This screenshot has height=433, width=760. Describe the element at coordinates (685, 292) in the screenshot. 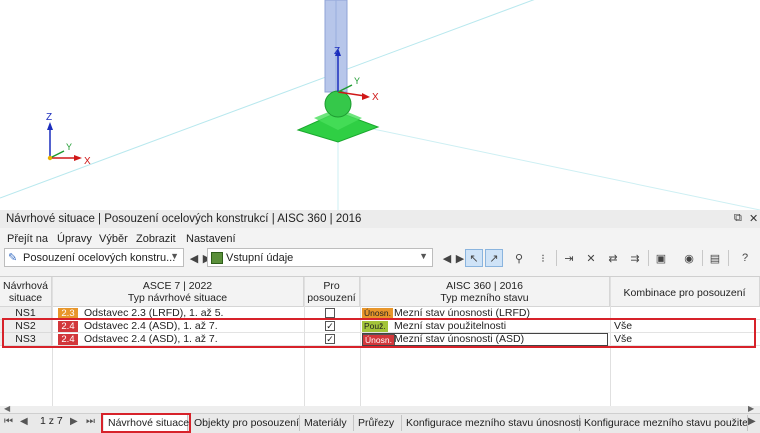

I see `header-combinations: Kombinace pro posouzení` at that location.